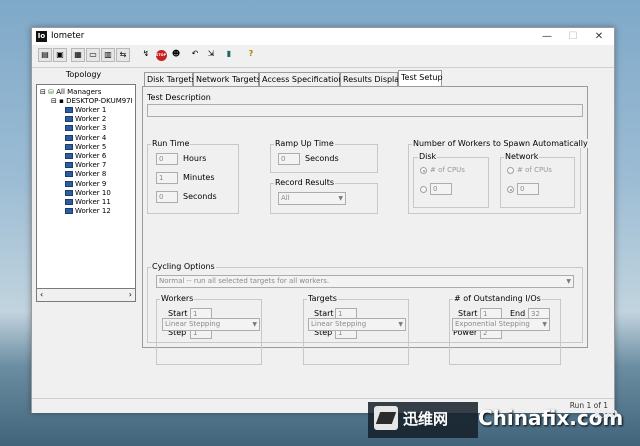 Image resolution: width=640 pixels, height=446 pixels. I want to click on tree-worker-item: Worker 9, so click(85, 184).